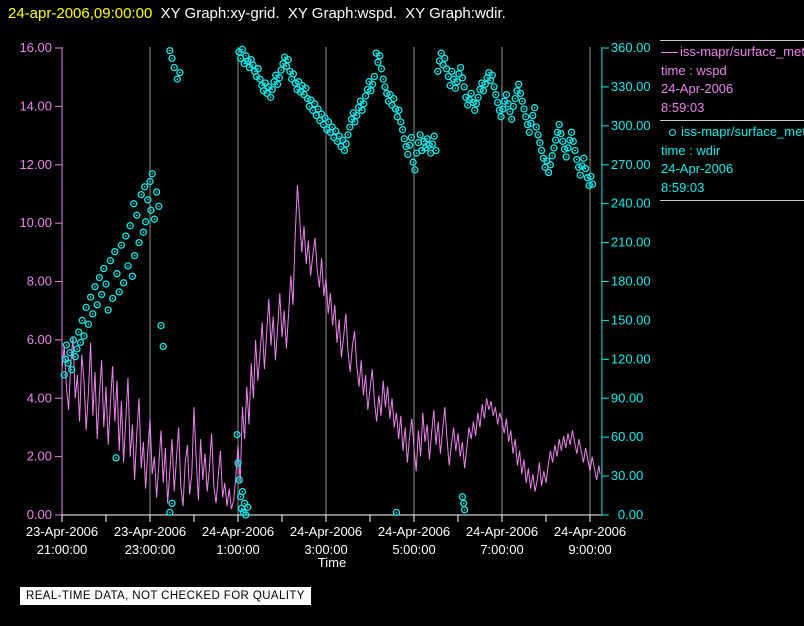 Image resolution: width=804 pixels, height=626 pixels. What do you see at coordinates (237, 549) in the screenshot?
I see `svg-text: 1:00:00` at bounding box center [237, 549].